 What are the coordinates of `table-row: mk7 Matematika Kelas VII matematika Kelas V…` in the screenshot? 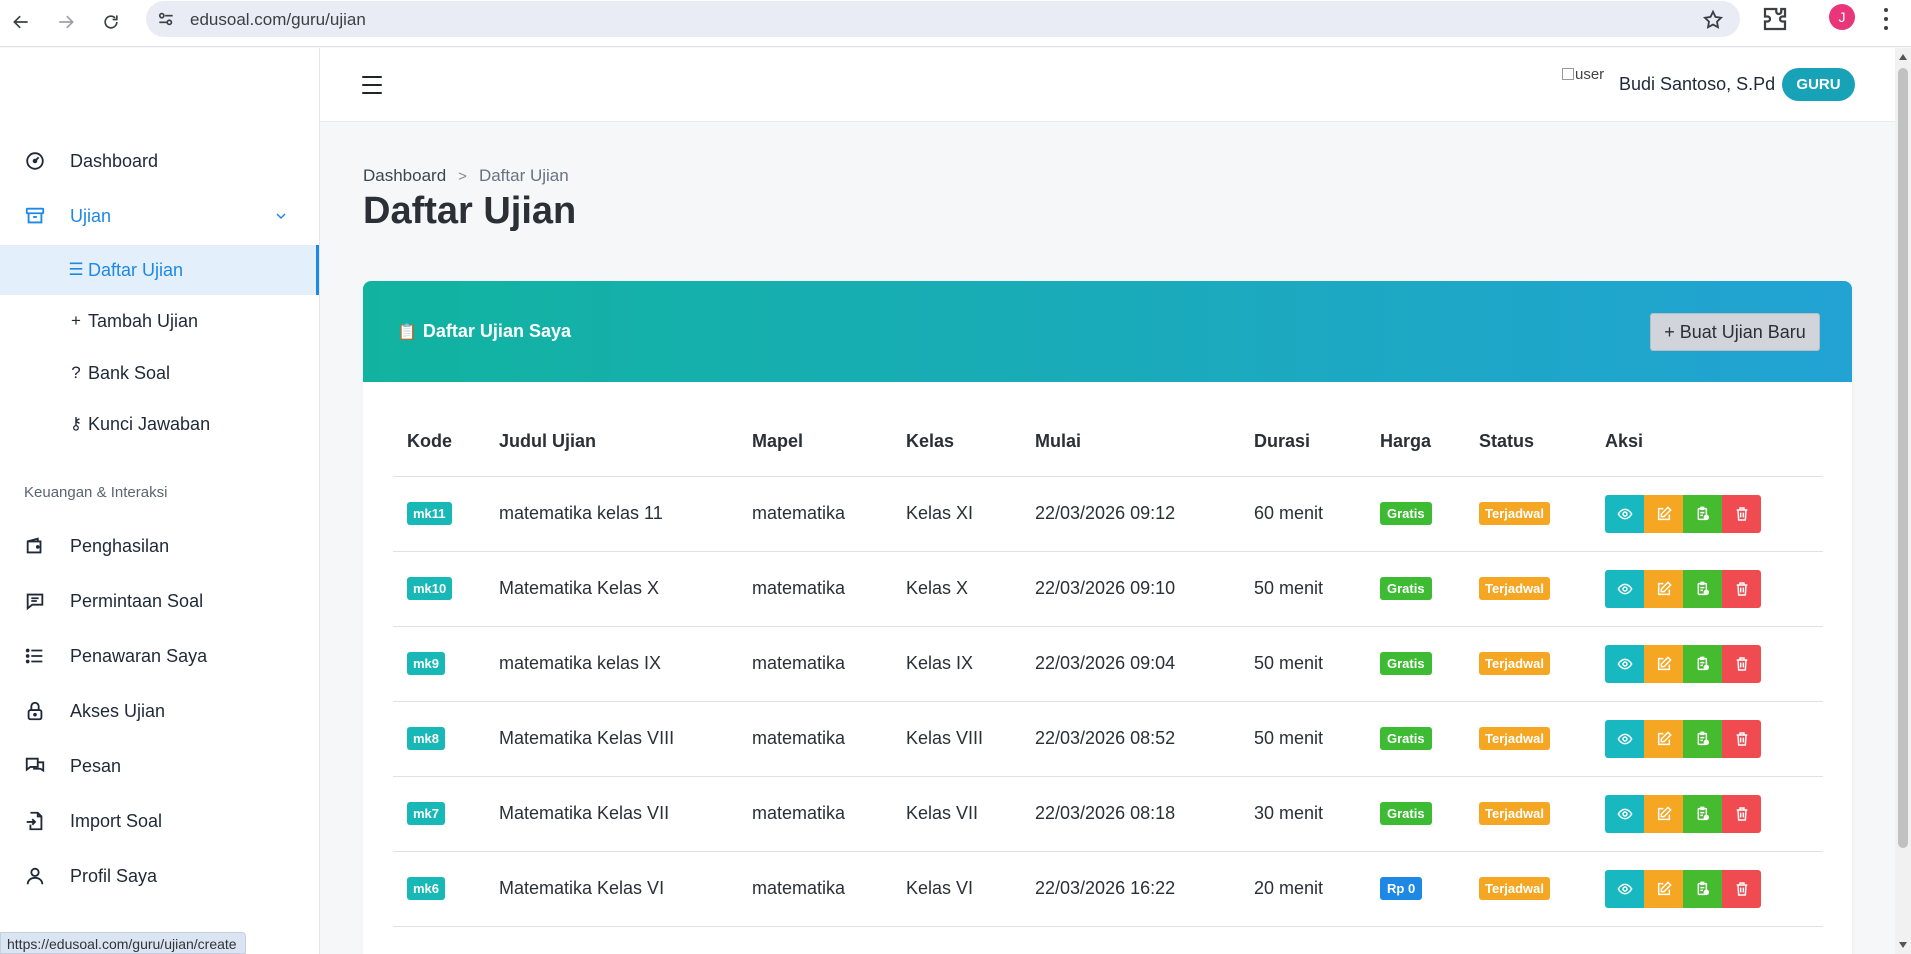 It's located at (1108, 814).